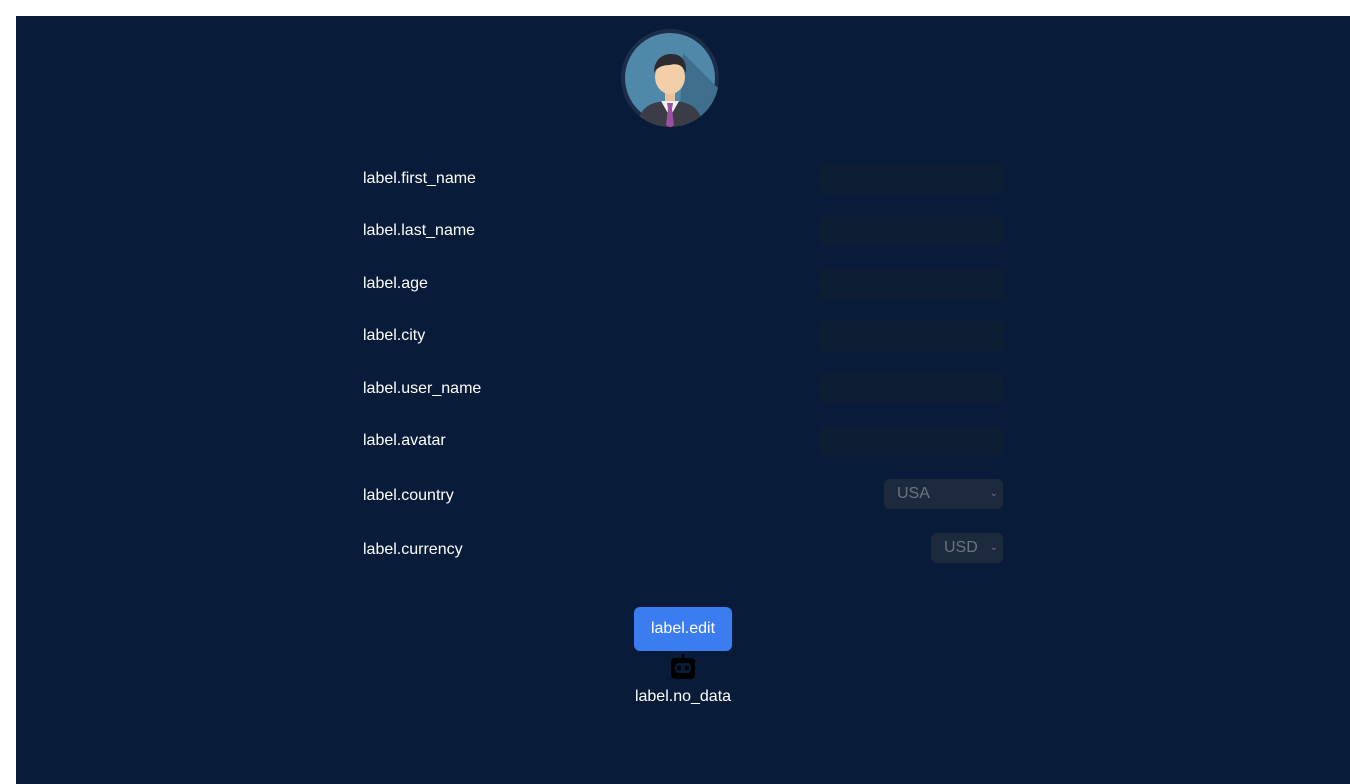 The width and height of the screenshot is (1350, 784). I want to click on city-label: label.city, so click(394, 335).